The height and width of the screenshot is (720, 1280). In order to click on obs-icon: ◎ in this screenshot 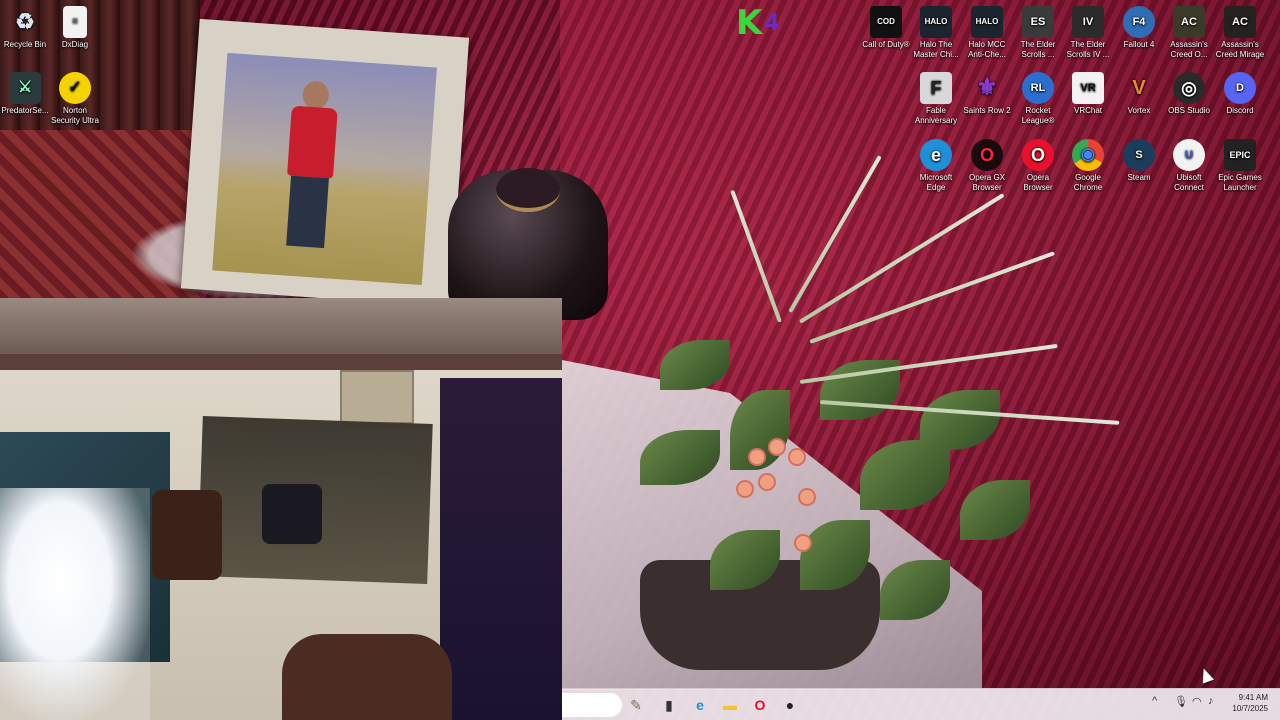, I will do `click(1189, 88)`.